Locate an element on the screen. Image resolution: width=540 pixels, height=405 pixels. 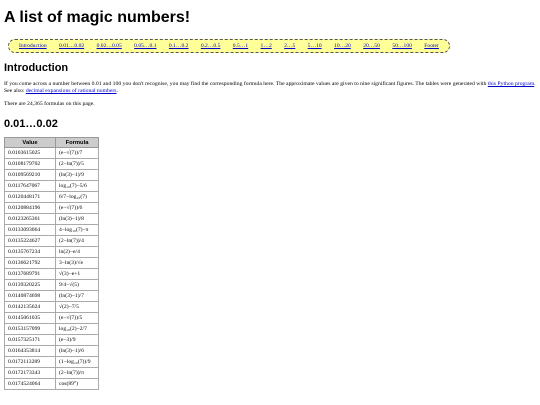
page-title: A list of magic numbers! is located at coordinates (97, 17).